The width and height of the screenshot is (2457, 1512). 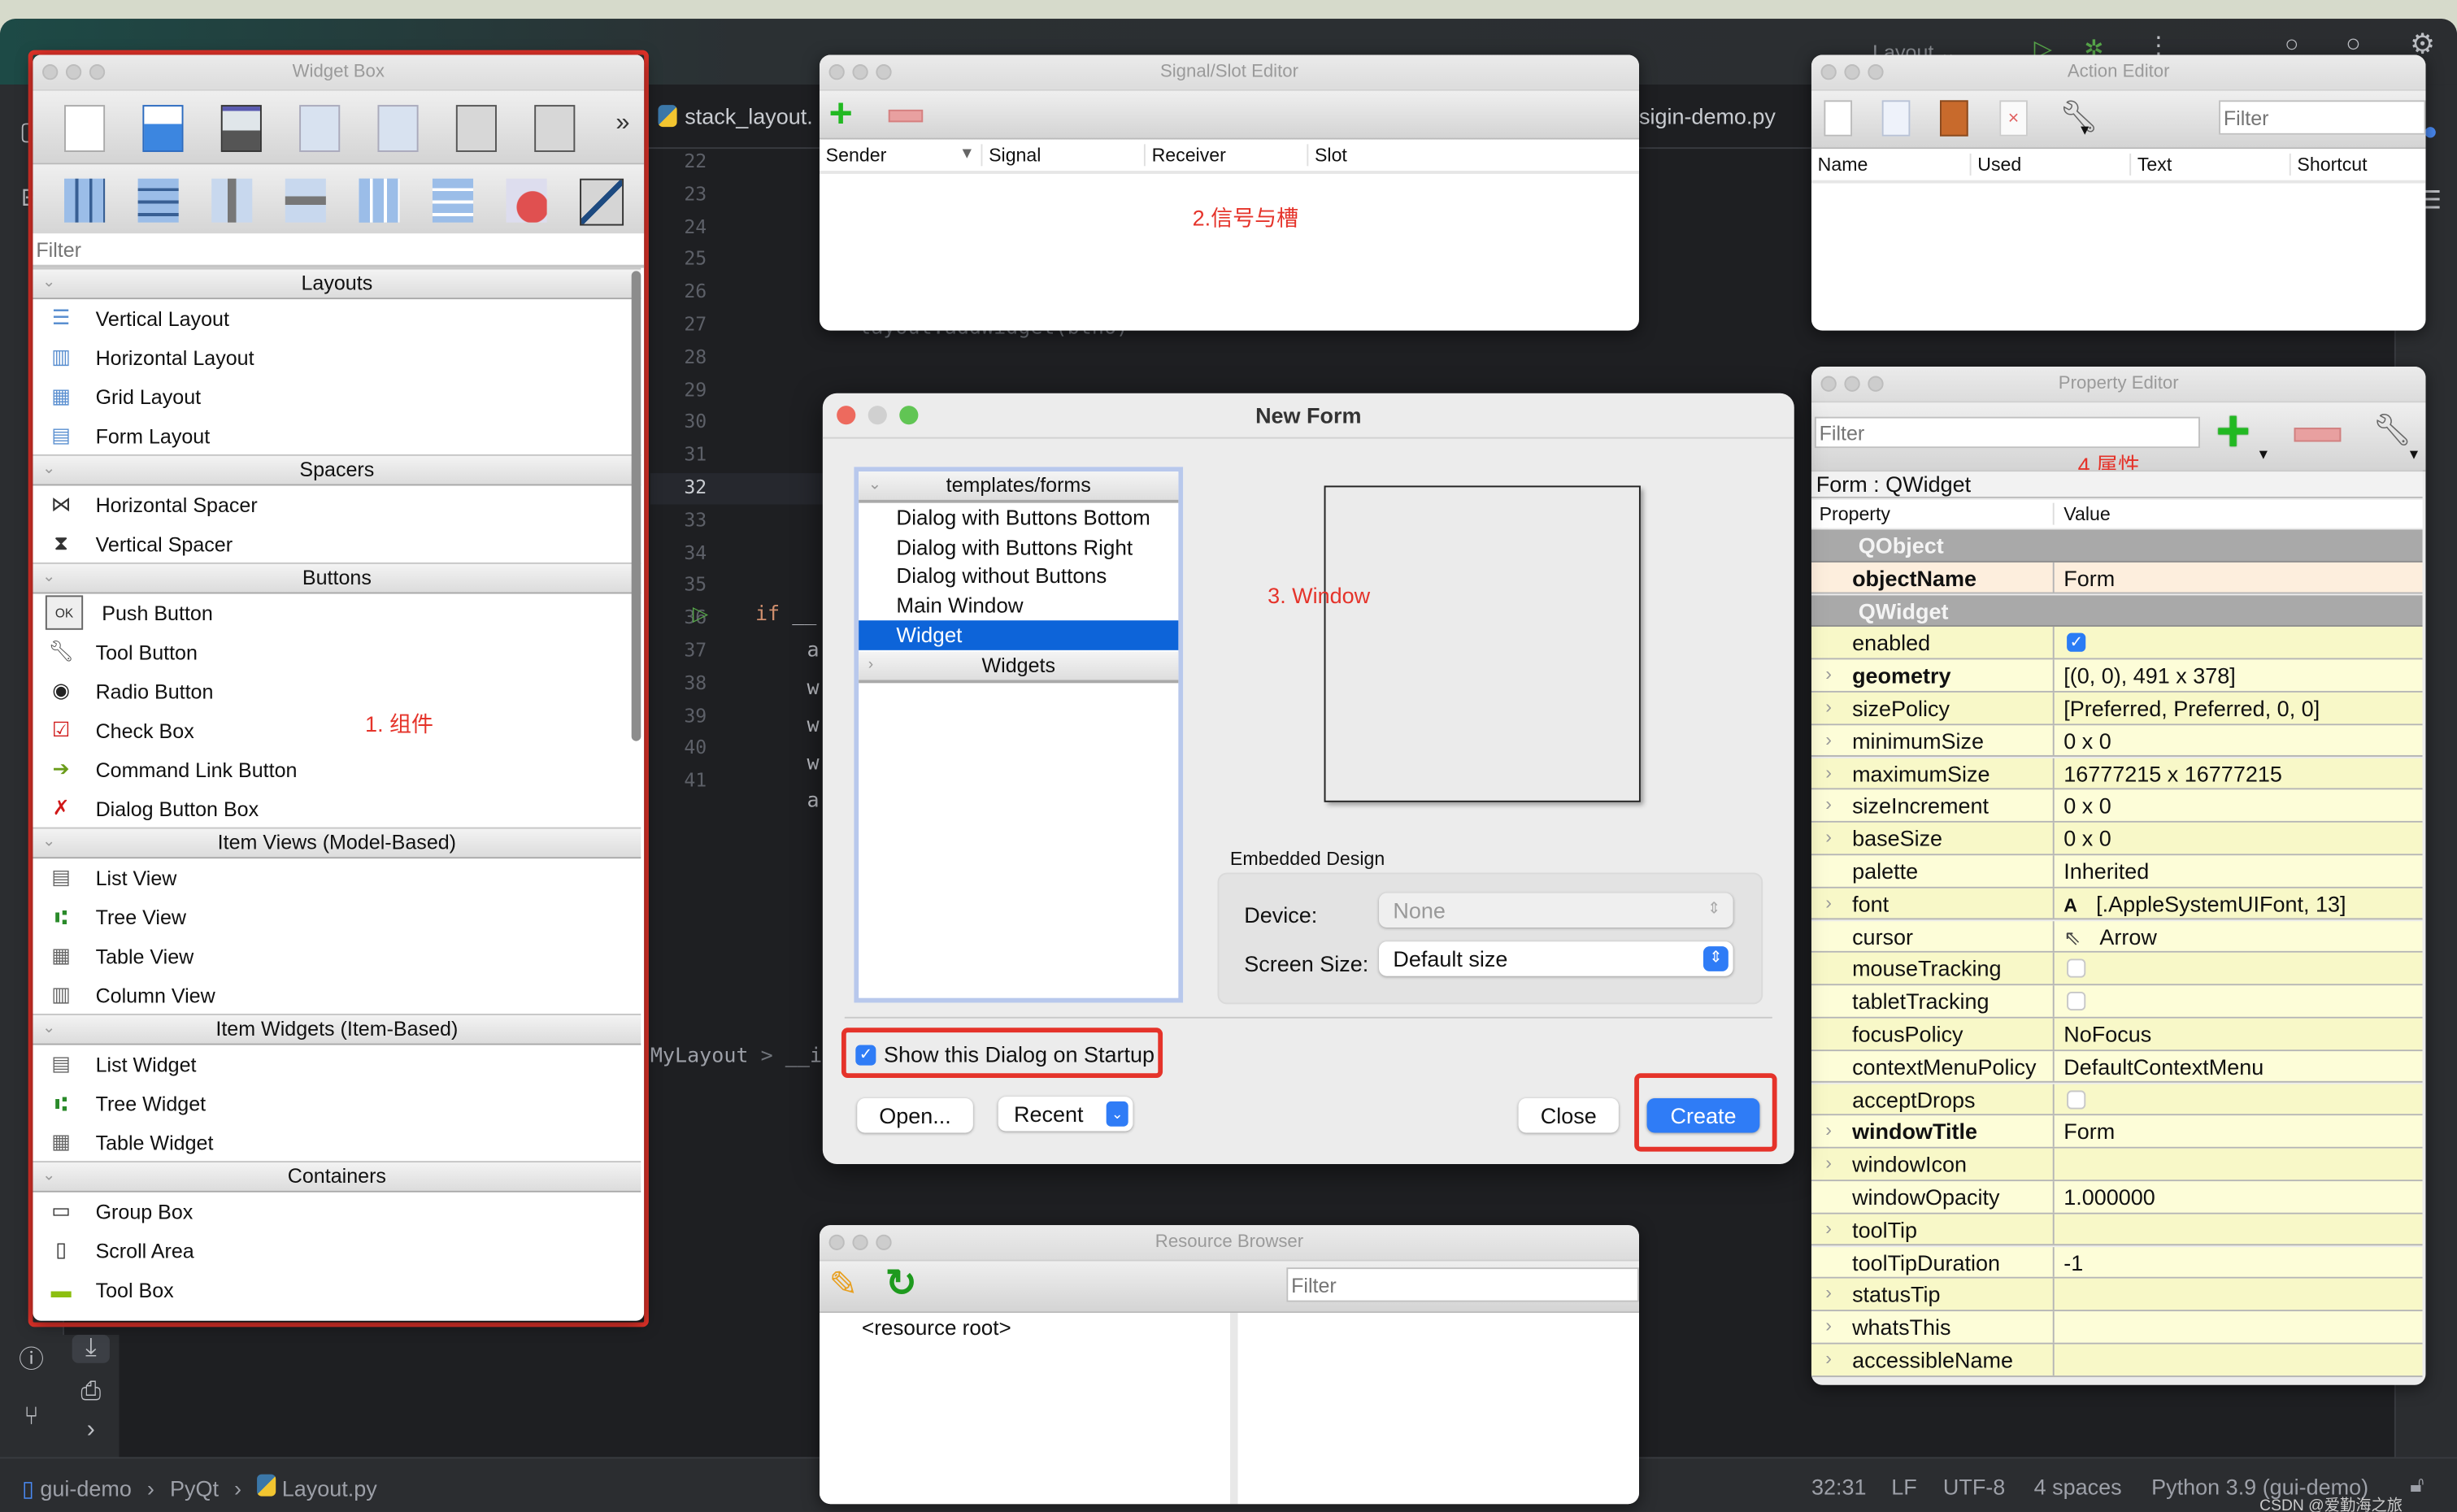 I want to click on property-row-font: › font A [.AppleSystemUIFont, 13], so click(x=2117, y=905).